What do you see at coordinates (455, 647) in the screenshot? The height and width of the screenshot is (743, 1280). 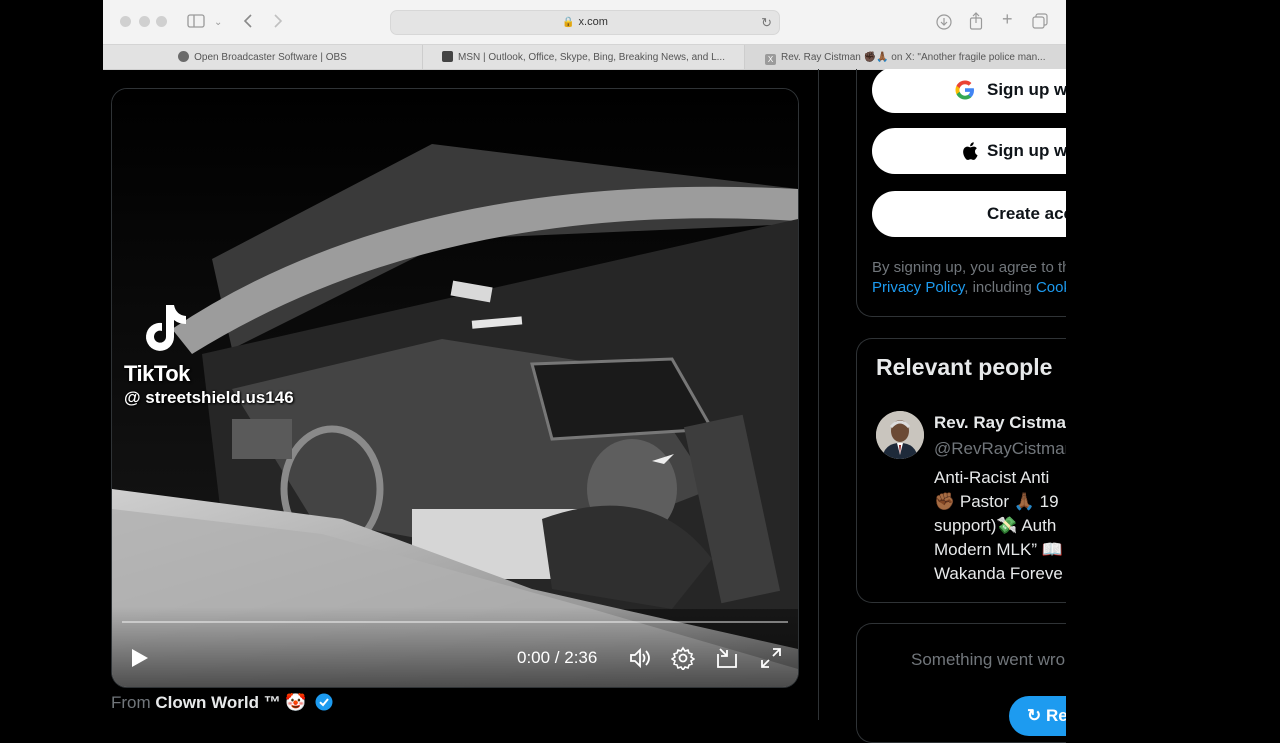 I see `video-controls: 0:00 / 2:36` at bounding box center [455, 647].